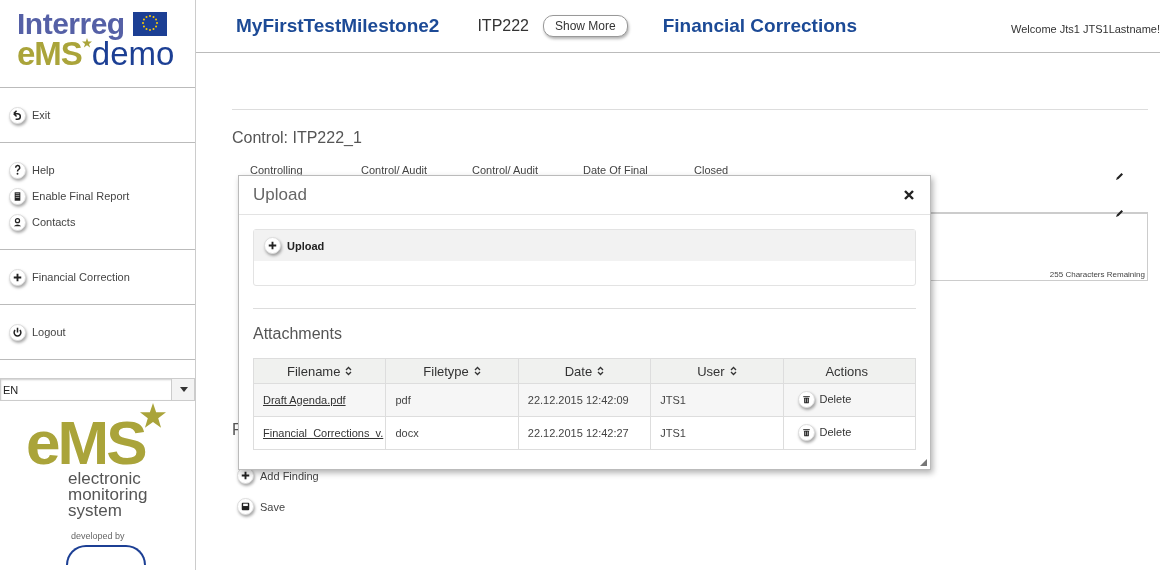 The height and width of the screenshot is (570, 1160). Describe the element at coordinates (102, 170) in the screenshot. I see `sidebar-item: Help` at that location.